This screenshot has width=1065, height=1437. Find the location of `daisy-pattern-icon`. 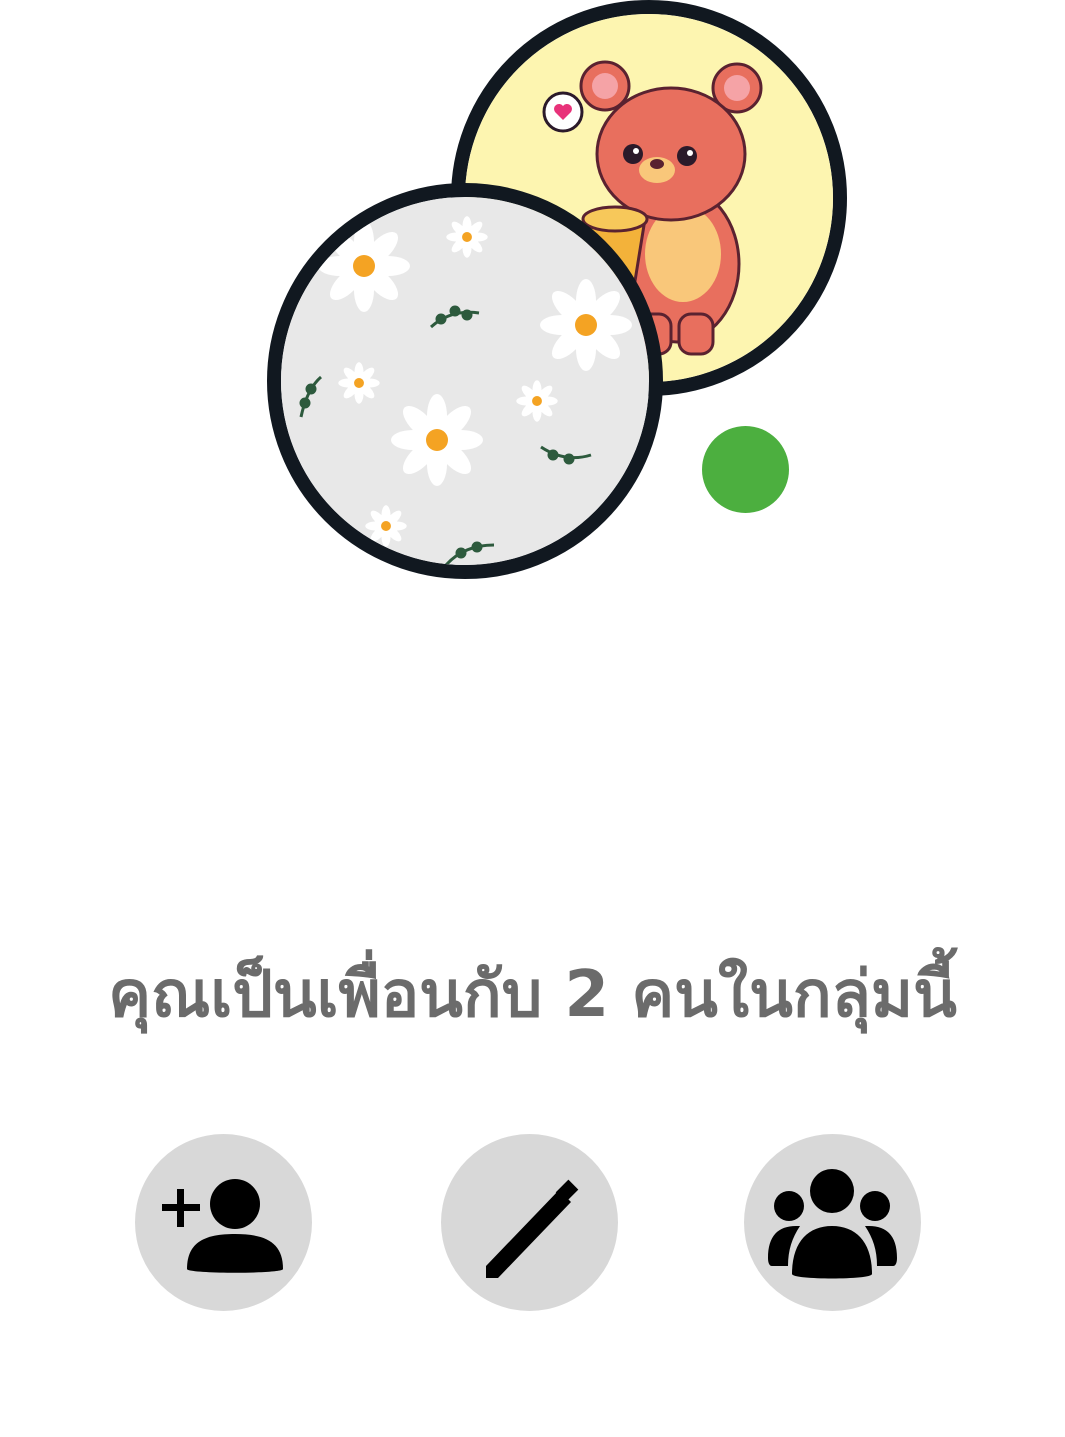

daisy-pattern-icon is located at coordinates (465, 381).